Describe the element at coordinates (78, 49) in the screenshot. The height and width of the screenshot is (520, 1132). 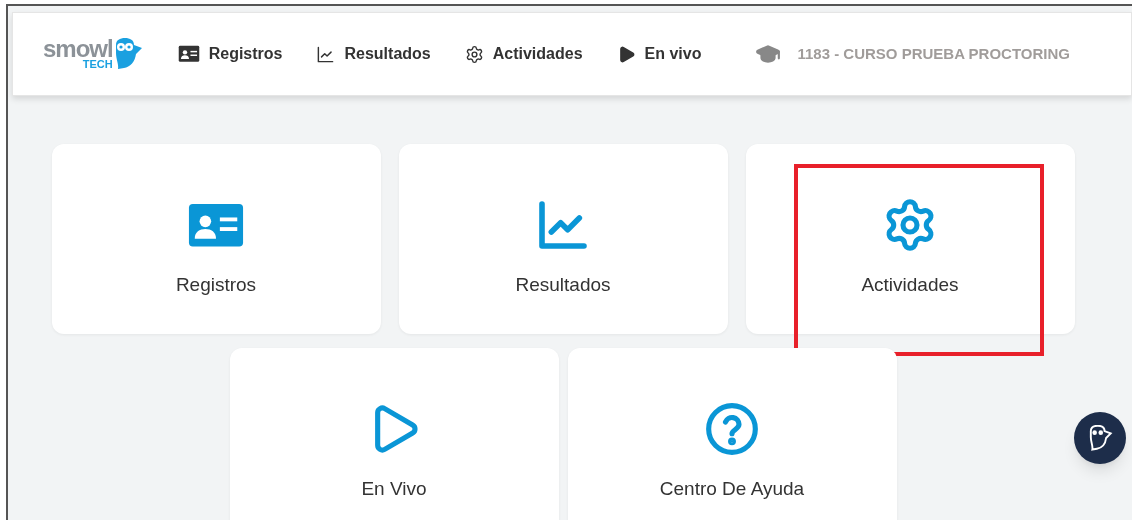
I see `logo-wordmark: smowl` at that location.